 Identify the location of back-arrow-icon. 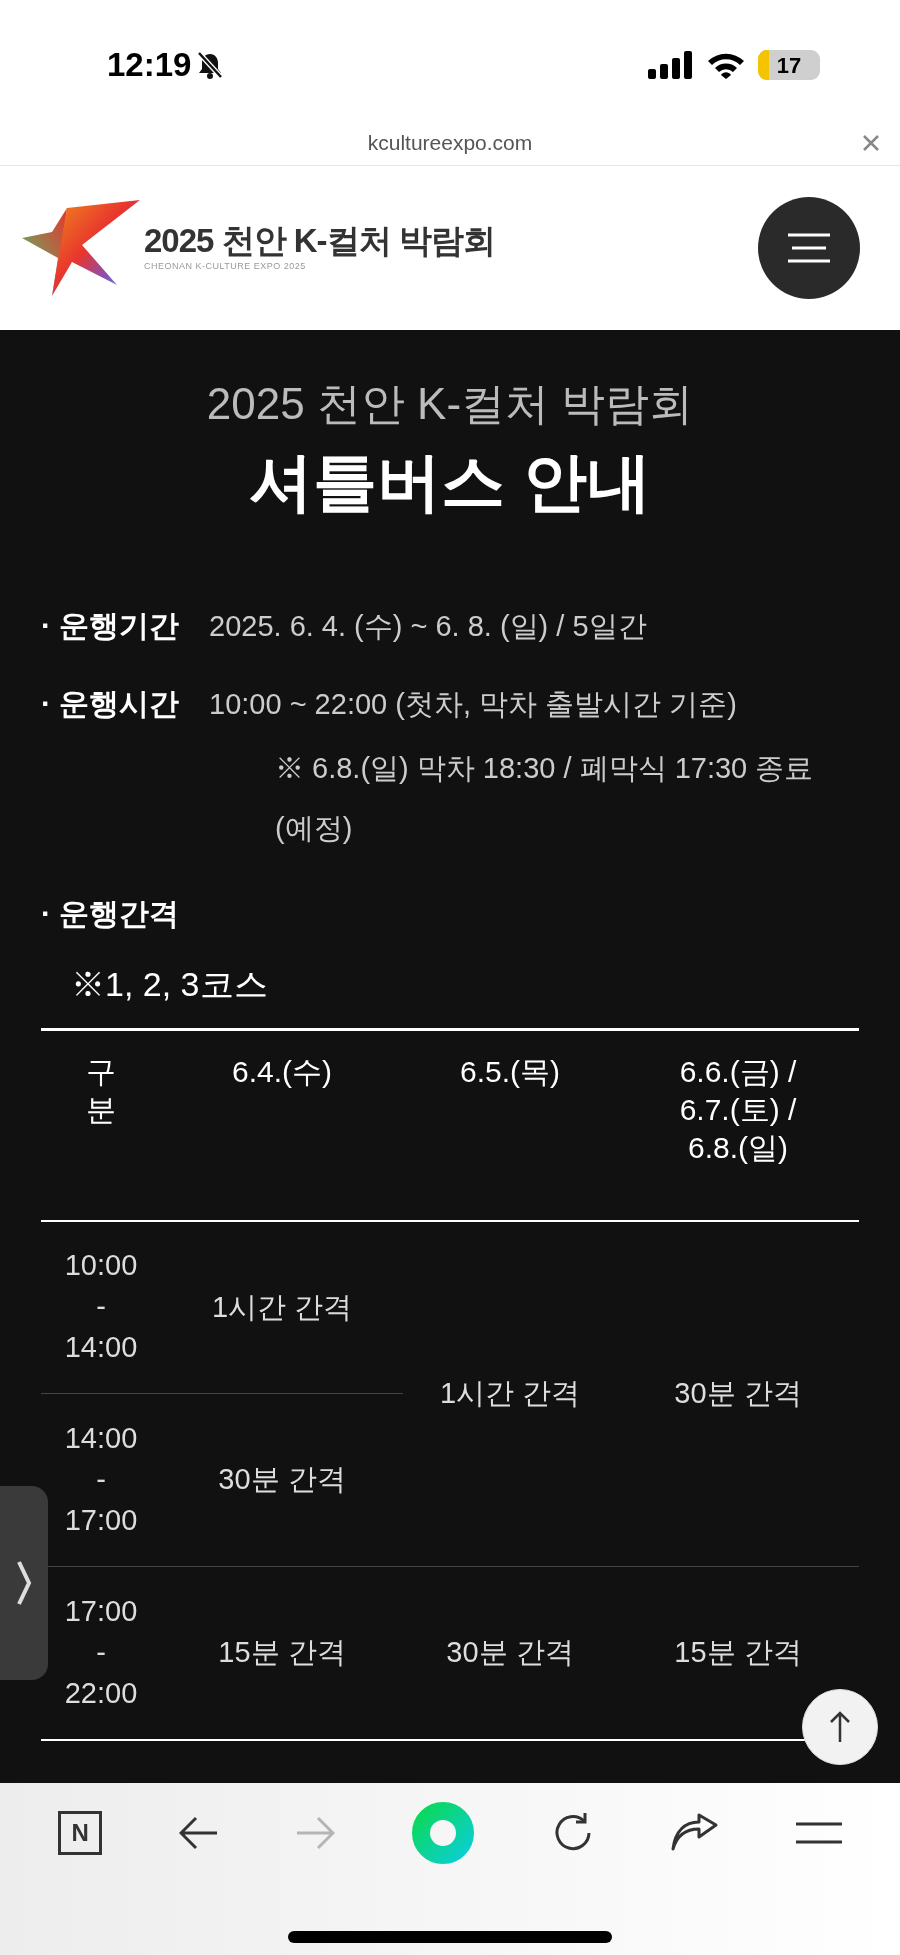
(198, 1833).